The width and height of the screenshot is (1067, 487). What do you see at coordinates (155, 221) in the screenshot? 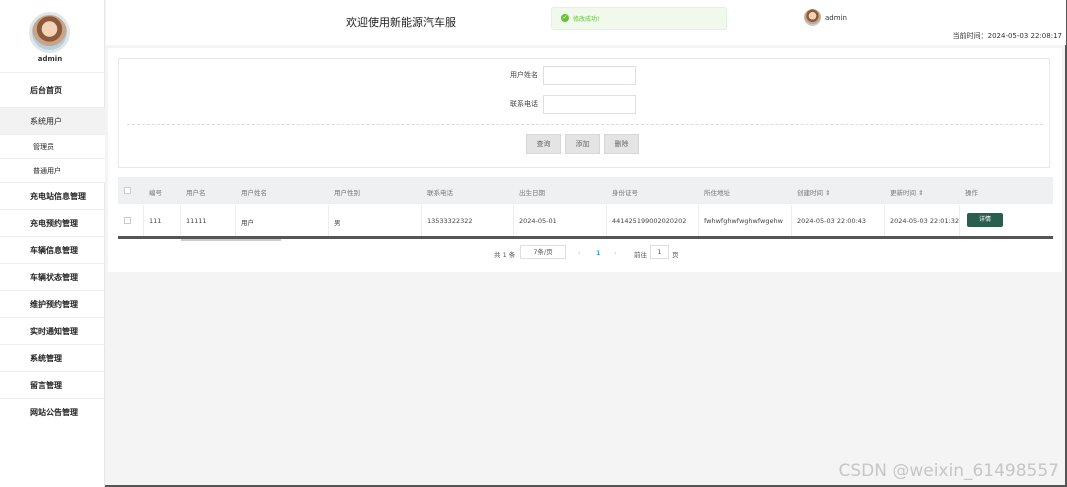
I see `cell-id: 111` at bounding box center [155, 221].